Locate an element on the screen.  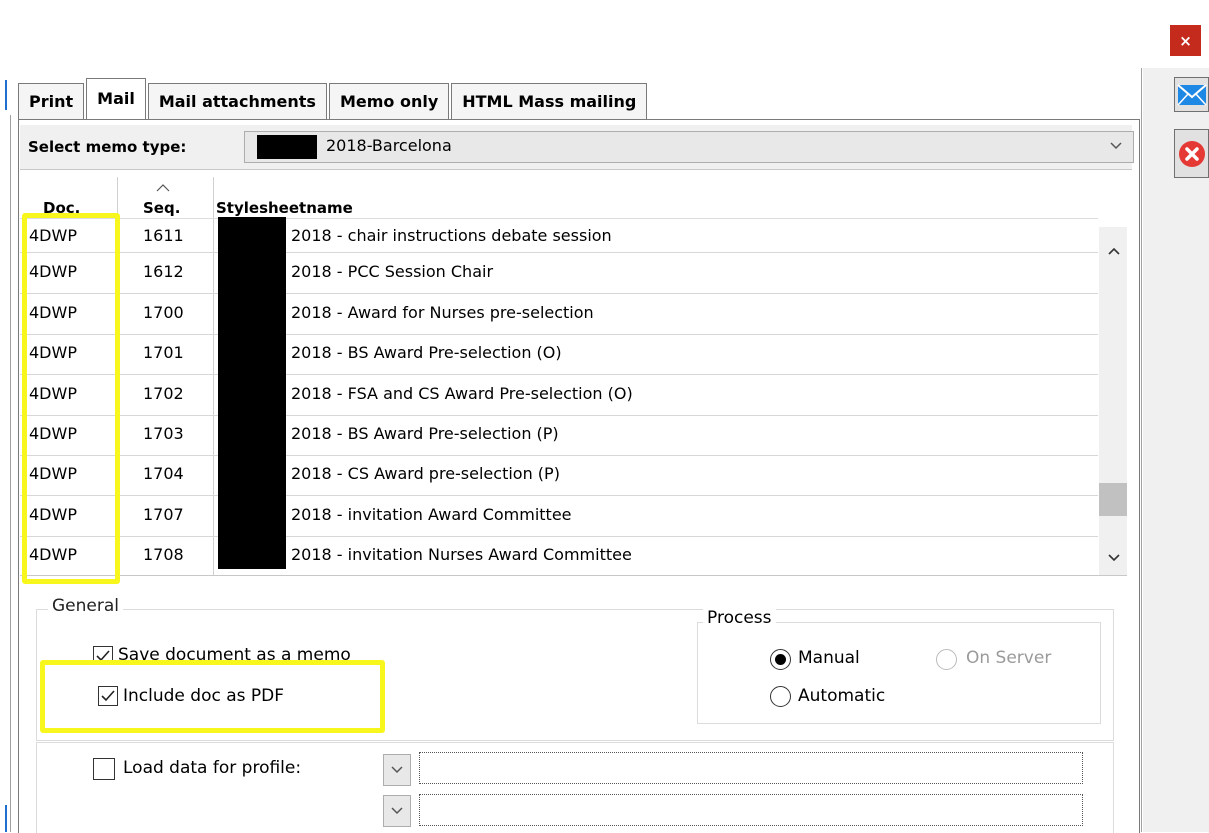
process-group is located at coordinates (899, 673).